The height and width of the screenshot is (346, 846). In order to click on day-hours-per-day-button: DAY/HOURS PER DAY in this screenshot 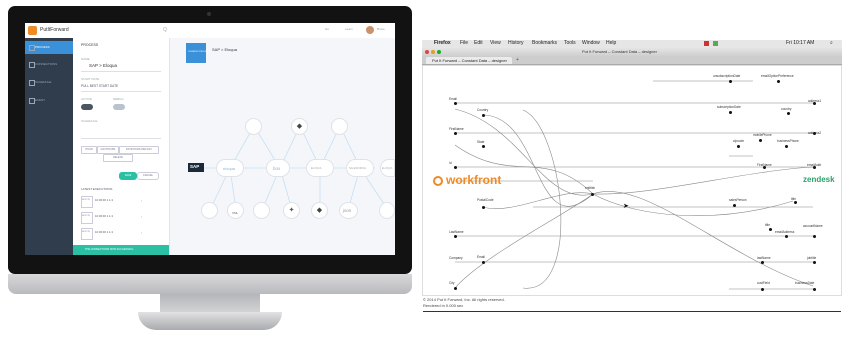, I will do `click(139, 150)`.